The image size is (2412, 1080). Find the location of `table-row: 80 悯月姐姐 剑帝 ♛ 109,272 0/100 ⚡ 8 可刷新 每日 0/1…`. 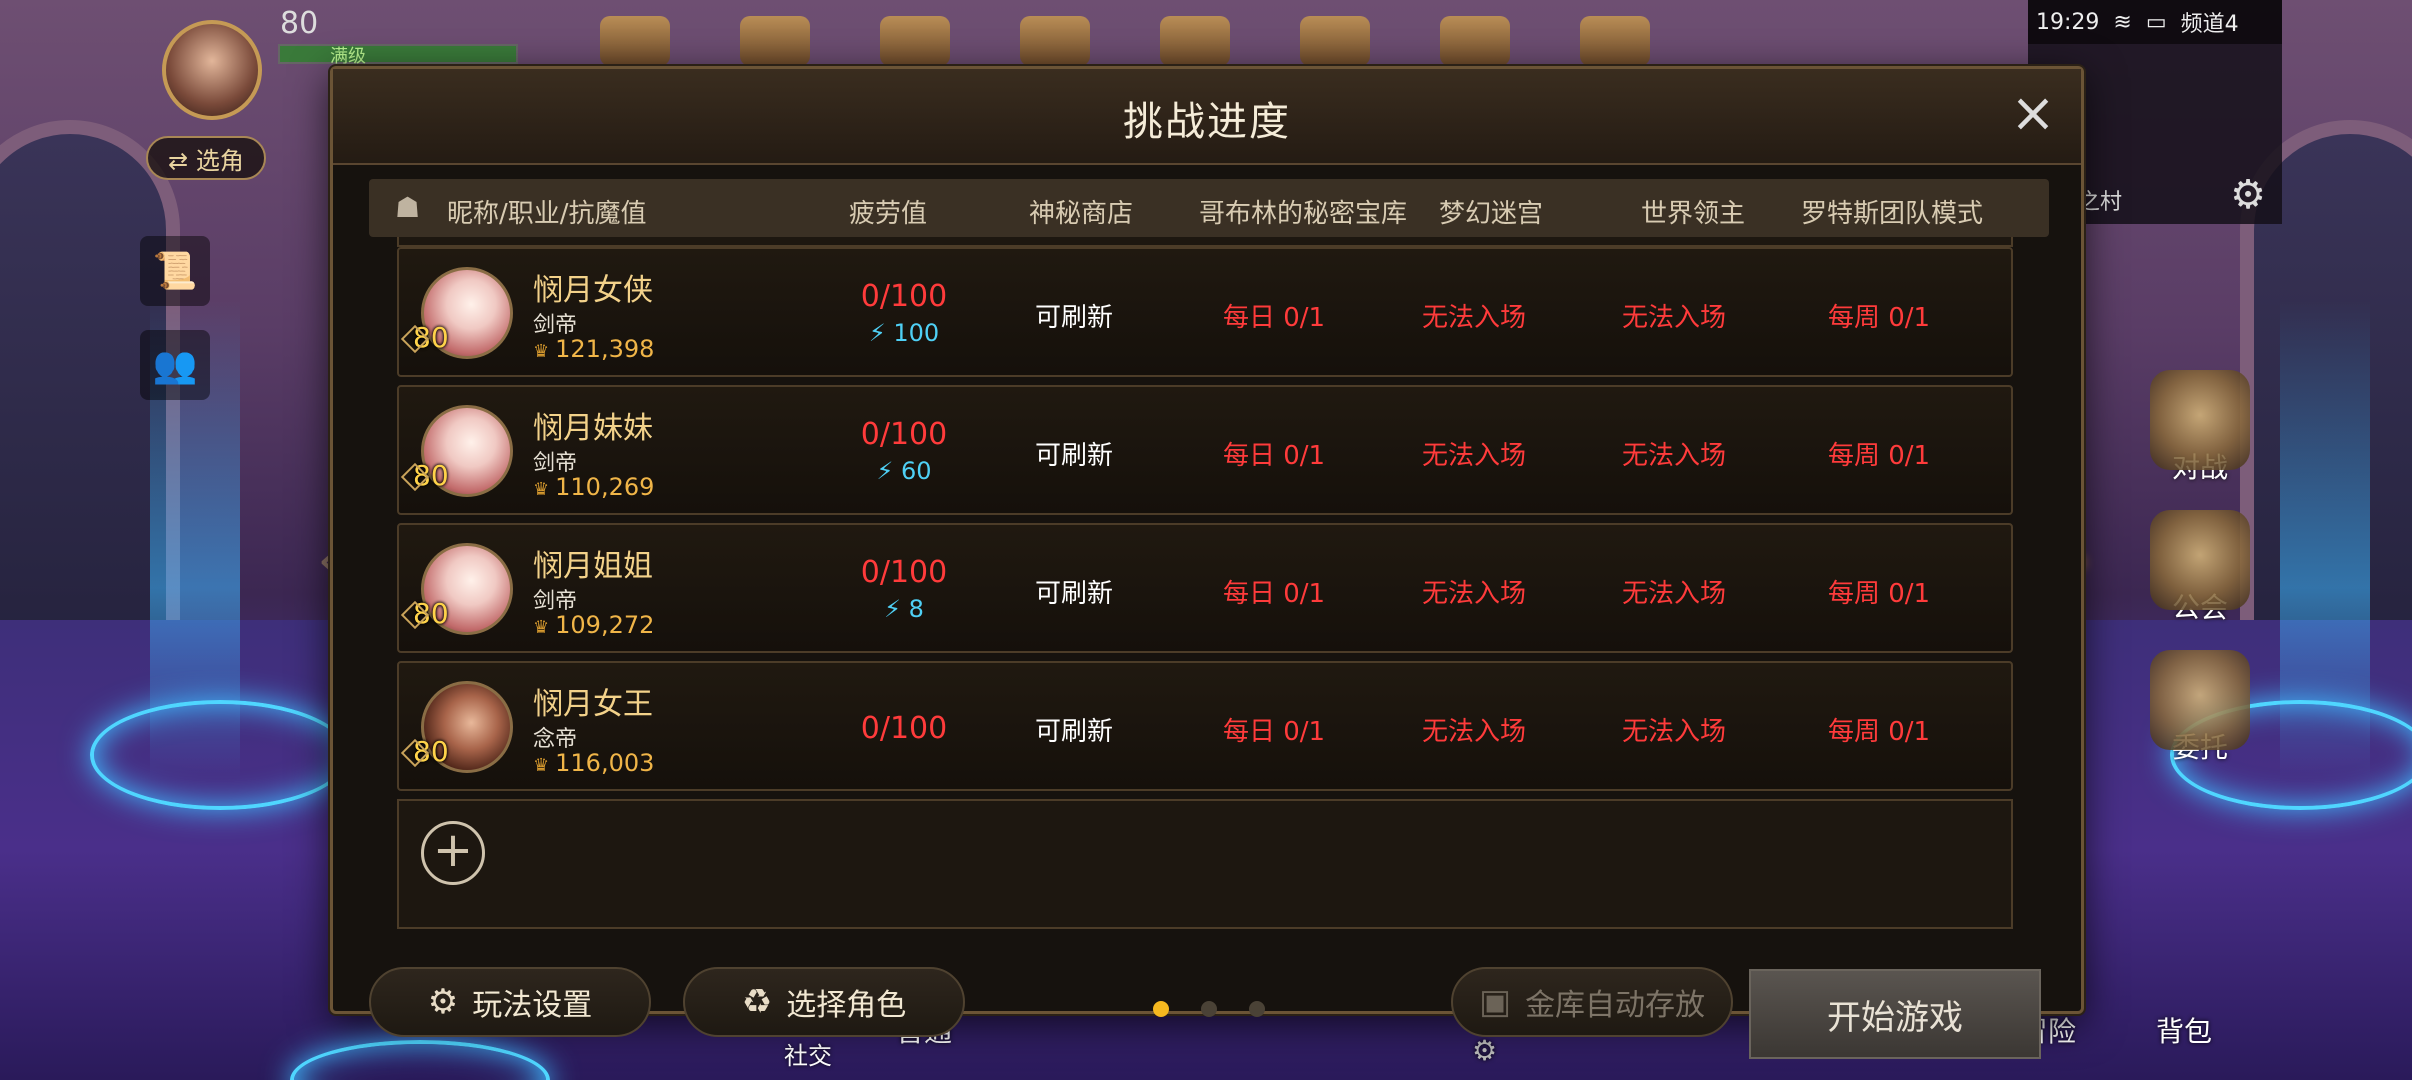

table-row: 80 悯月姐姐 剑帝 ♛ 109,272 0/100 ⚡ 8 可刷新 每日 0/1… is located at coordinates (1205, 588).